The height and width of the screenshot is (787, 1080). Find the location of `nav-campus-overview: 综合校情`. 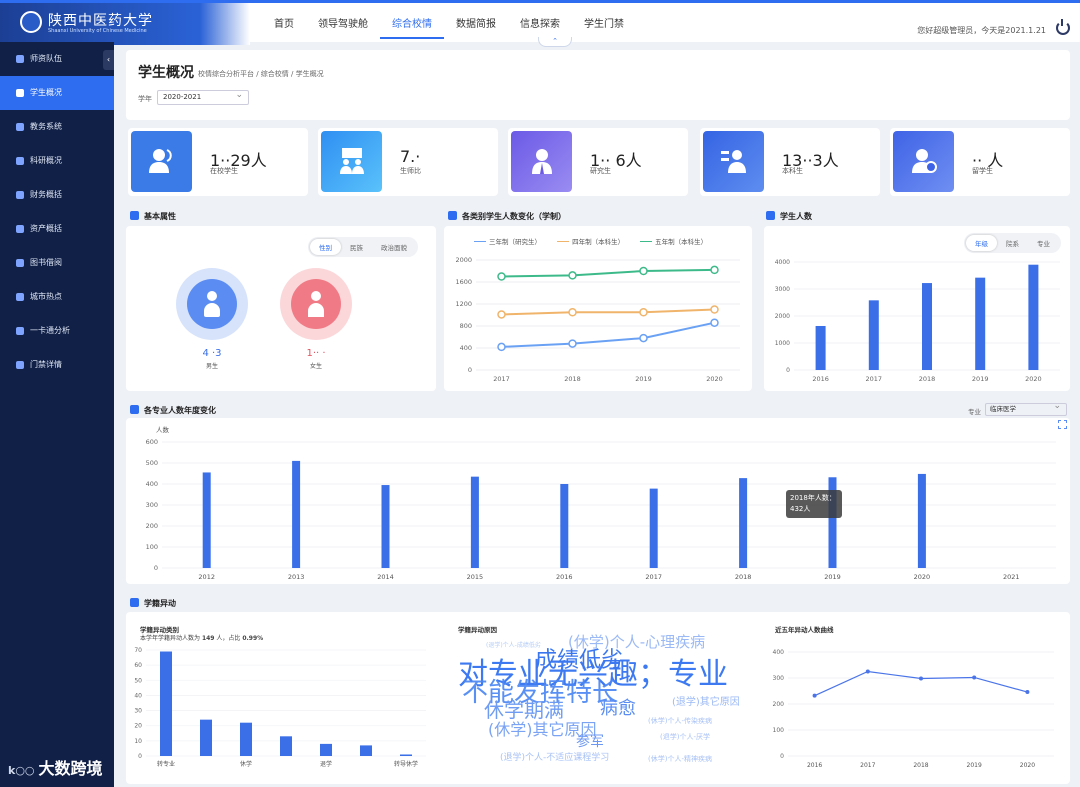

nav-campus-overview: 综合校情 is located at coordinates (412, 27).